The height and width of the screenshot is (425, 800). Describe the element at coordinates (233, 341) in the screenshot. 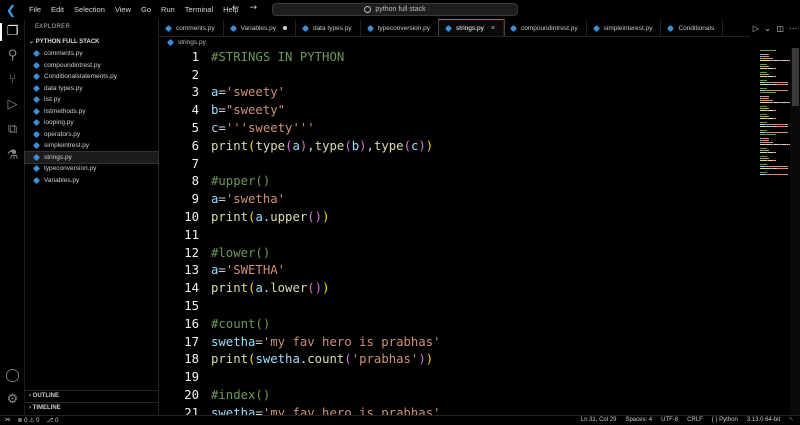

I see `code-token: swetha` at that location.